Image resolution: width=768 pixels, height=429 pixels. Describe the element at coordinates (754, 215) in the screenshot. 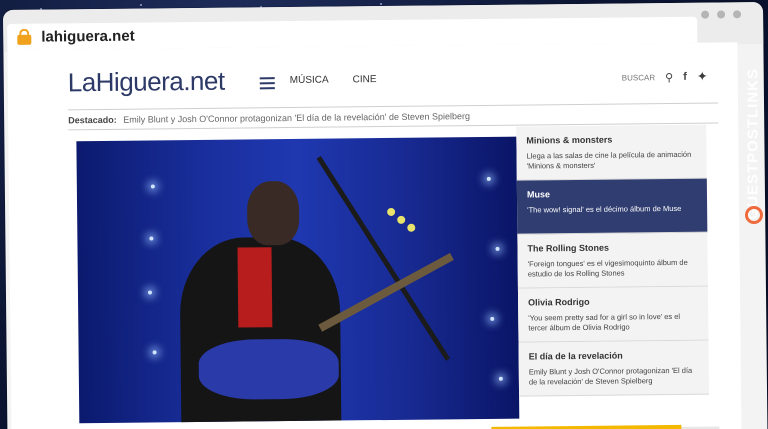

I see `link-icon` at that location.